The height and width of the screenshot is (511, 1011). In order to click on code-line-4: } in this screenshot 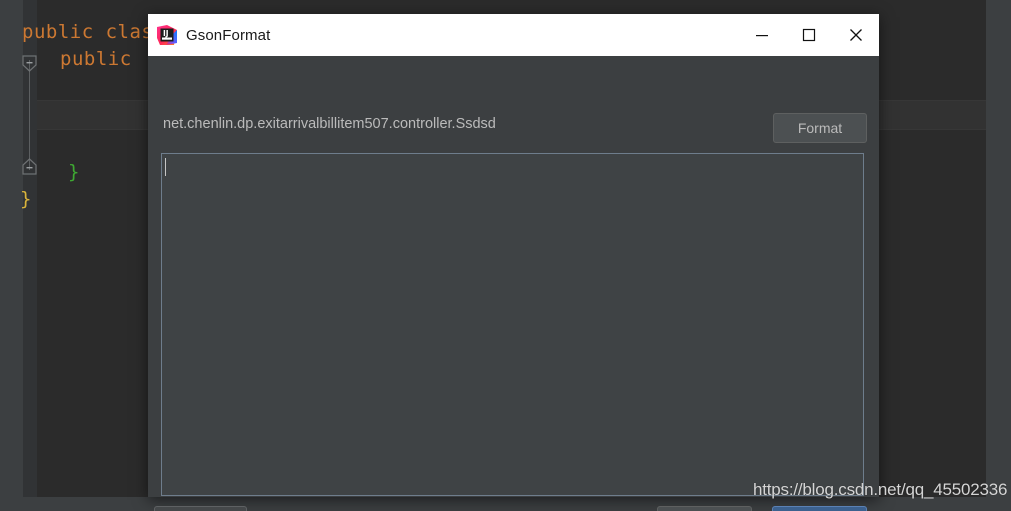, I will do `click(26, 199)`.